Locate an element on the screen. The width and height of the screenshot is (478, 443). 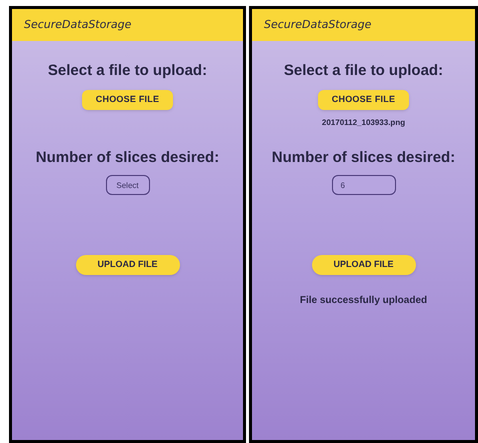
status-message: File successfully uploaded is located at coordinates (364, 301).